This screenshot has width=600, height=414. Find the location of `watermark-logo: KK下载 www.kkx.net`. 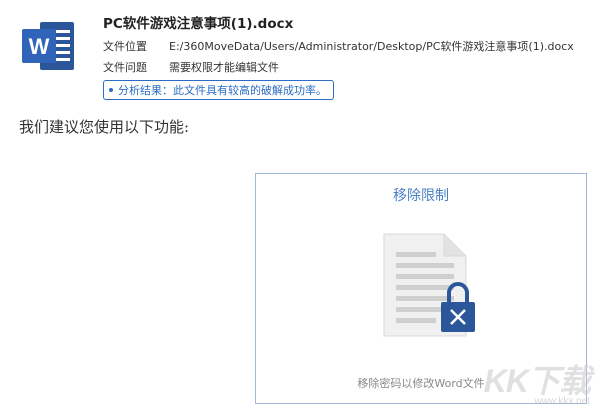

watermark-logo: KK下载 www.kkx.net is located at coordinates (535, 386).